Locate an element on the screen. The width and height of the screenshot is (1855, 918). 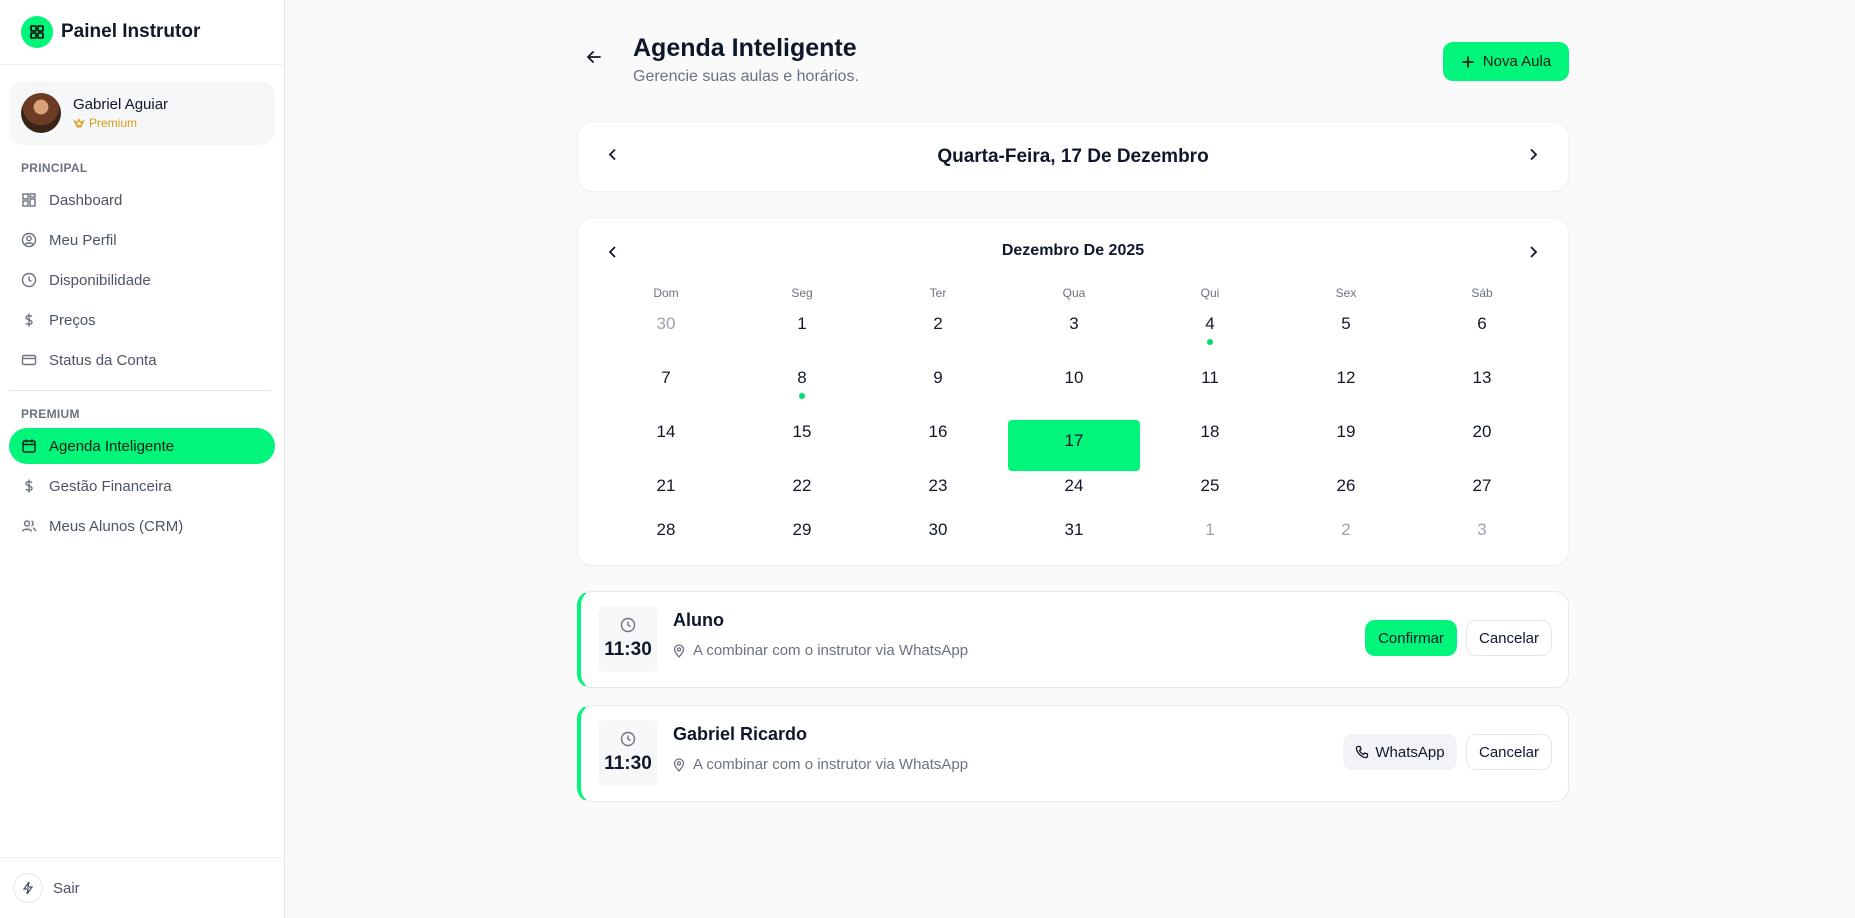
calendar-day: 15 is located at coordinates (802, 447).